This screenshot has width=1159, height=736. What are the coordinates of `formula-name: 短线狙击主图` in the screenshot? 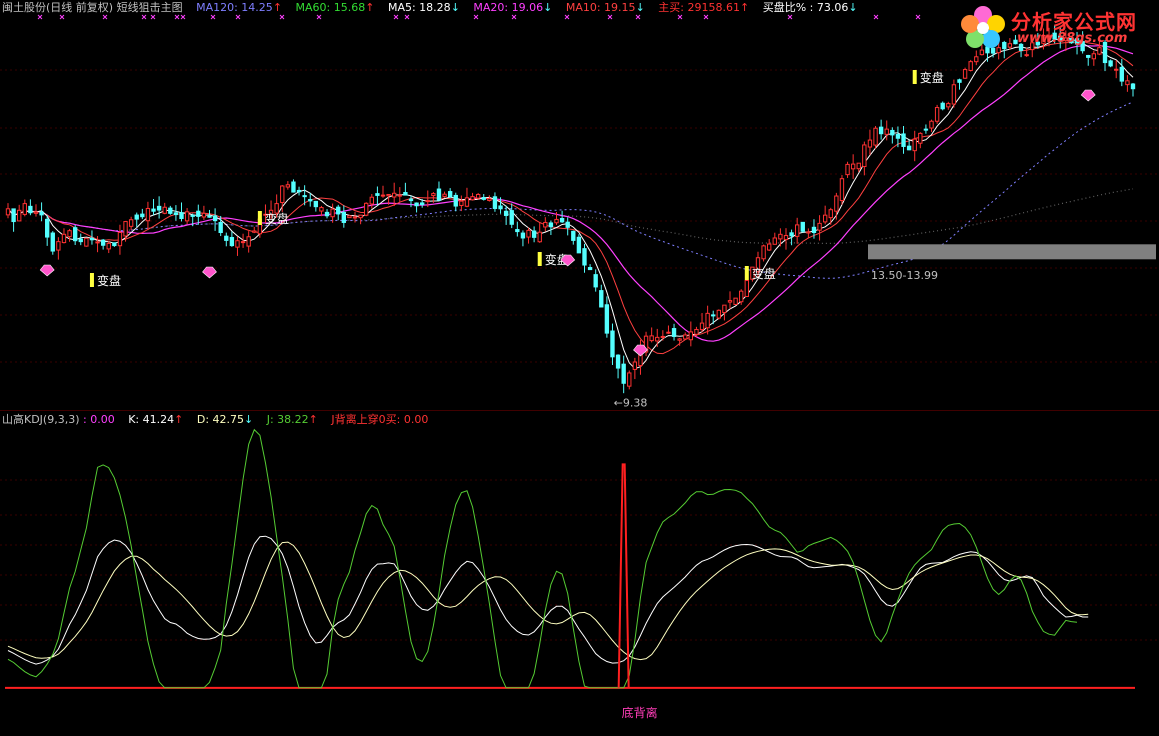 It's located at (150, 7).